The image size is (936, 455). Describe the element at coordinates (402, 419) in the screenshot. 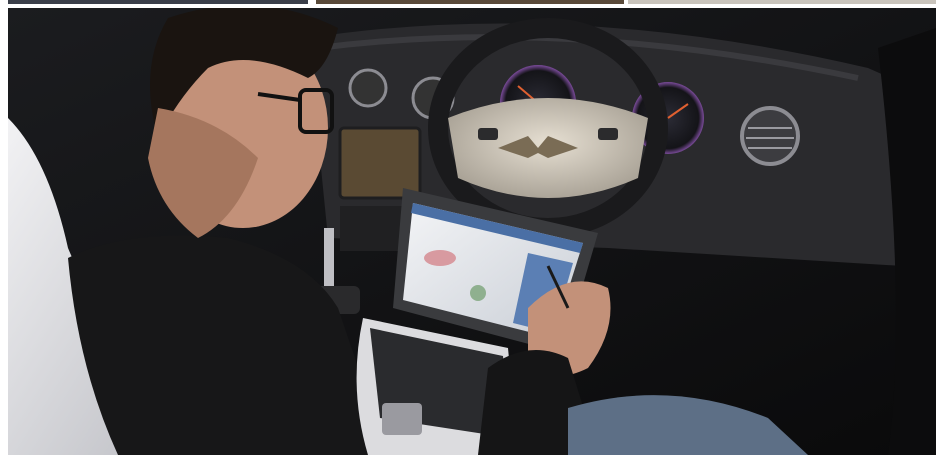

I see `laptop-touchpad` at that location.